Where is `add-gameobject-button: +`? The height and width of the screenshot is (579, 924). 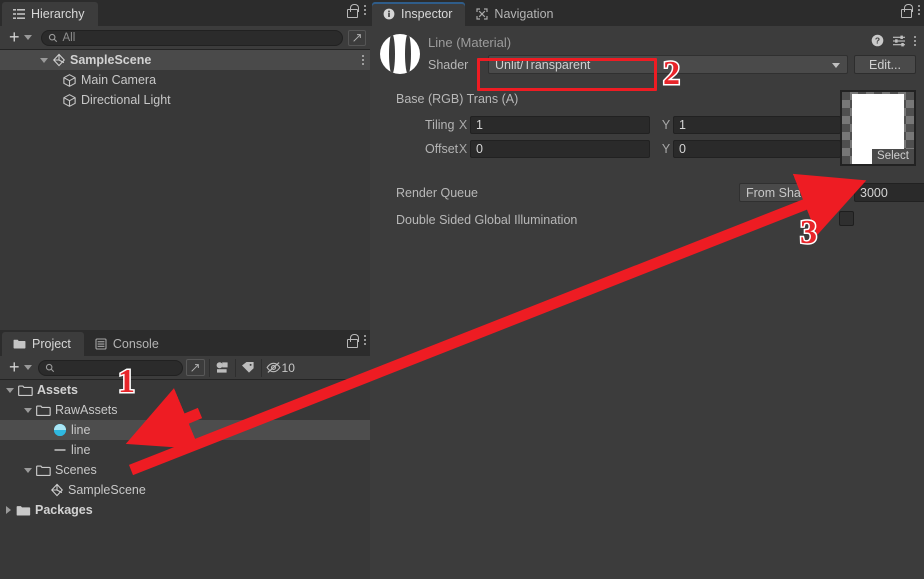
add-gameobject-button: + is located at coordinates (12, 37).